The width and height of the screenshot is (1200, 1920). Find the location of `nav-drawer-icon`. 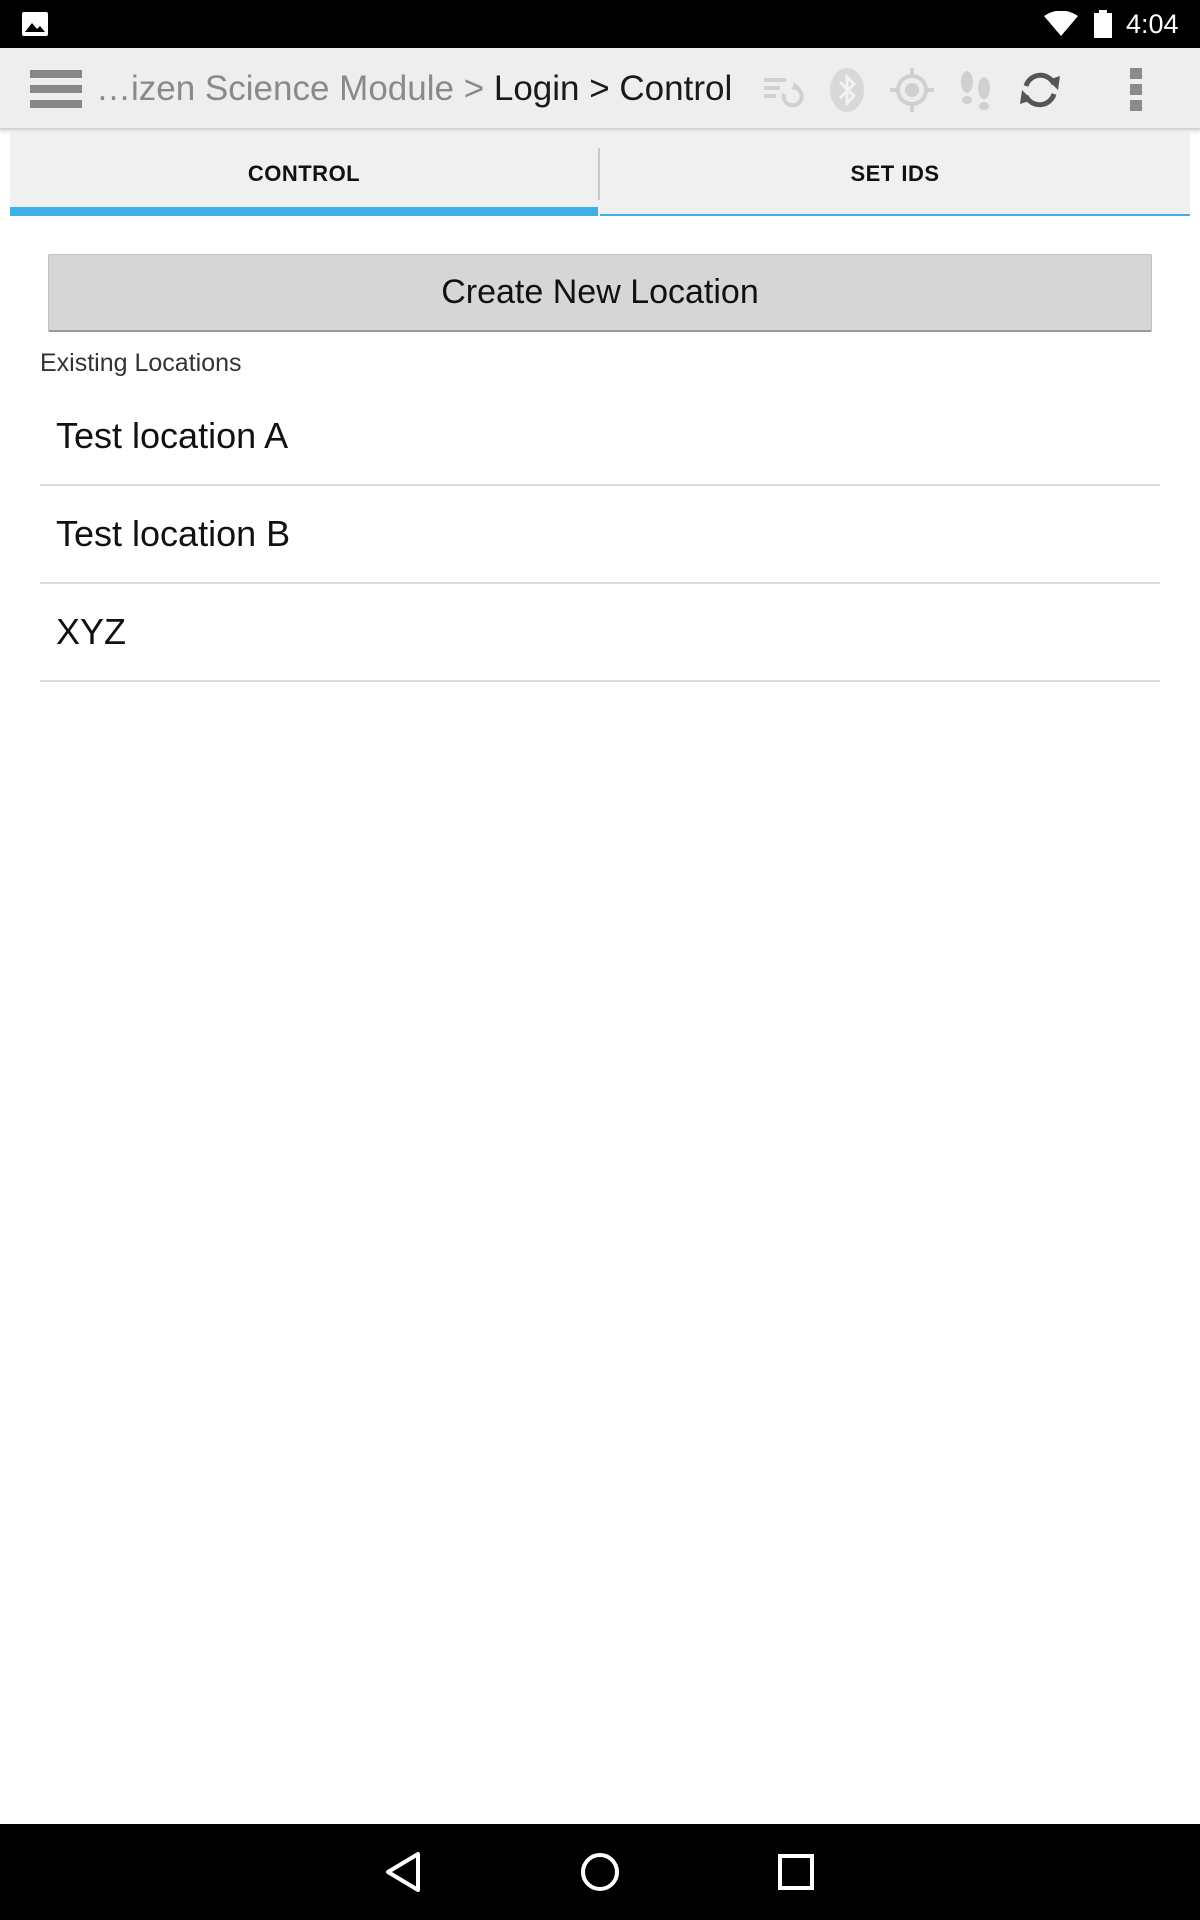

nav-drawer-icon is located at coordinates (56, 89).